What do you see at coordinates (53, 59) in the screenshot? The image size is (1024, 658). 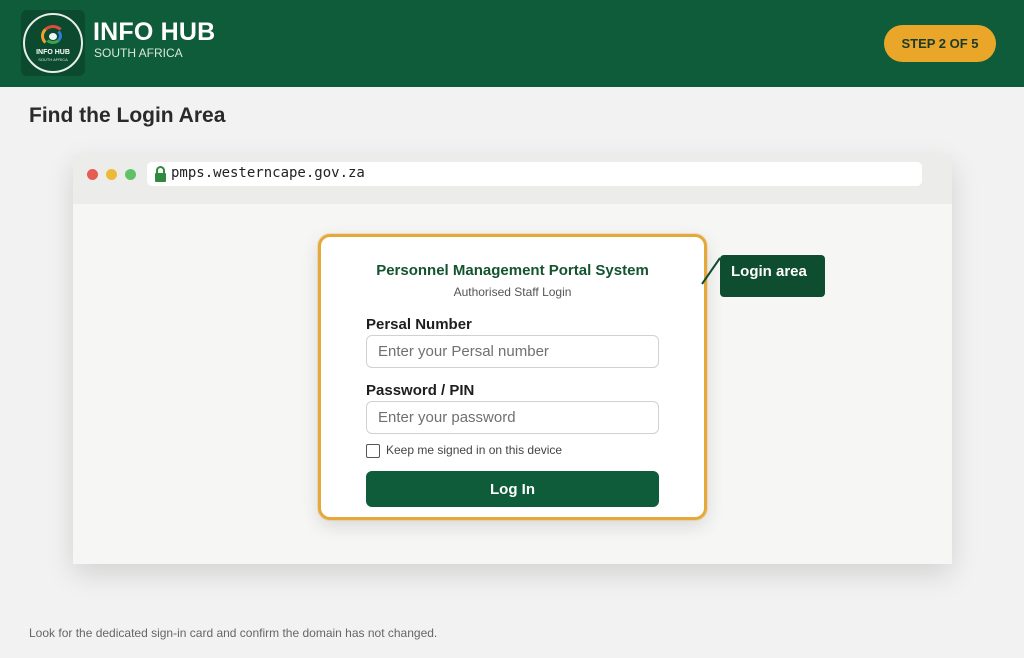 I see `logo-subtext: SOUTH AFRICA` at bounding box center [53, 59].